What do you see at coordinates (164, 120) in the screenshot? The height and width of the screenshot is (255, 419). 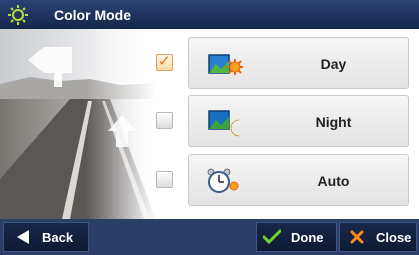 I see `night-checkbox` at bounding box center [164, 120].